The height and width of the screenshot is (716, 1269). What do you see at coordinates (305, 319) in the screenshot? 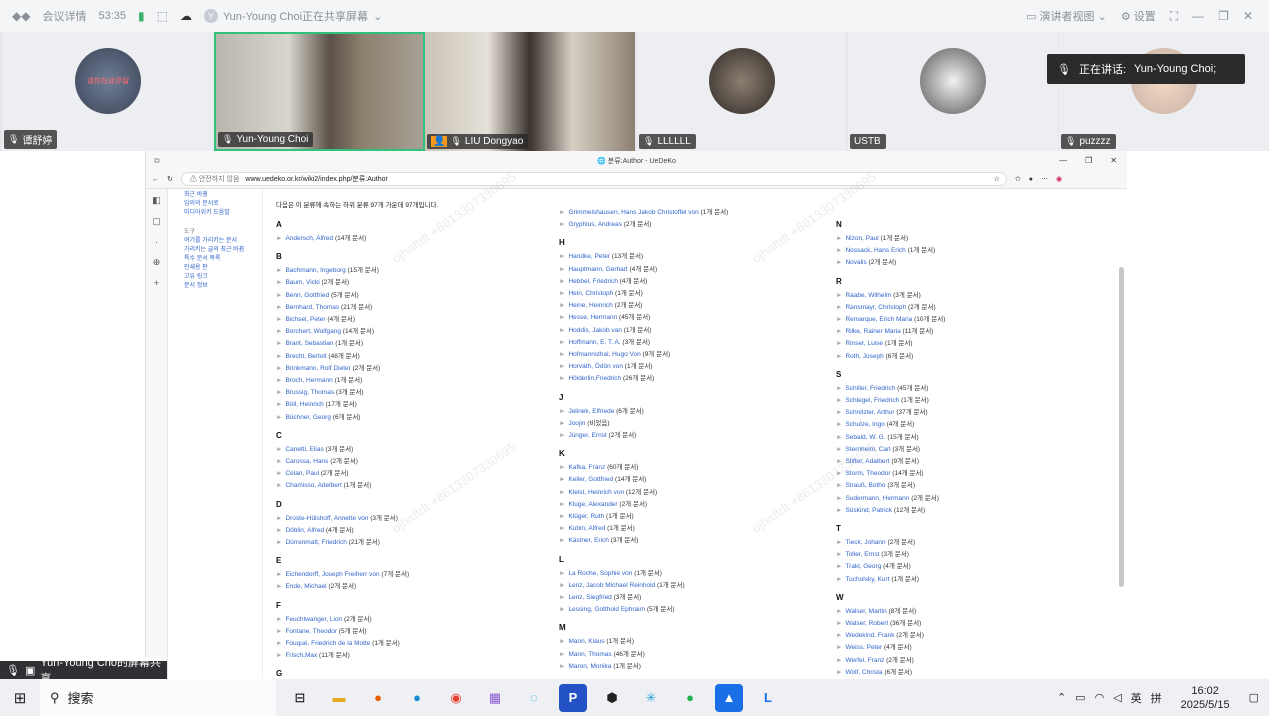
I see `author-name: Bichsel, Peter` at bounding box center [305, 319].